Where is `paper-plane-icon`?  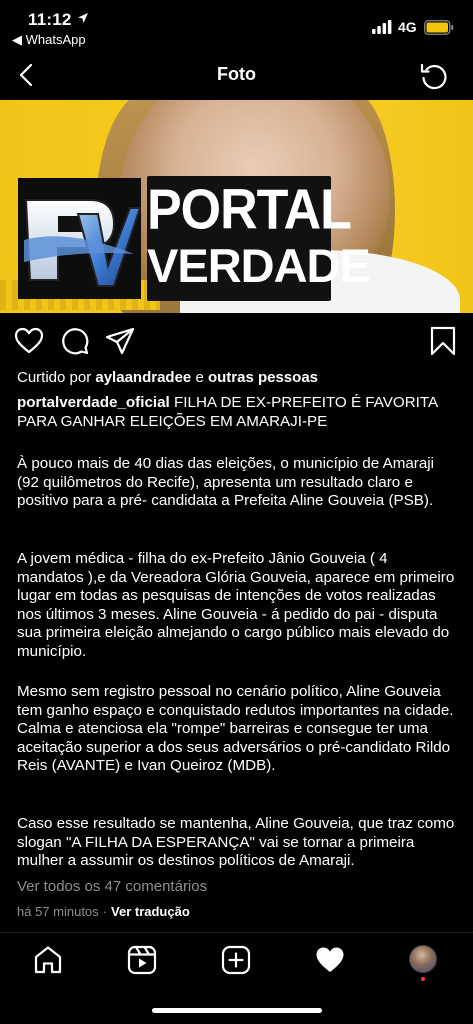 paper-plane-icon is located at coordinates (120, 341).